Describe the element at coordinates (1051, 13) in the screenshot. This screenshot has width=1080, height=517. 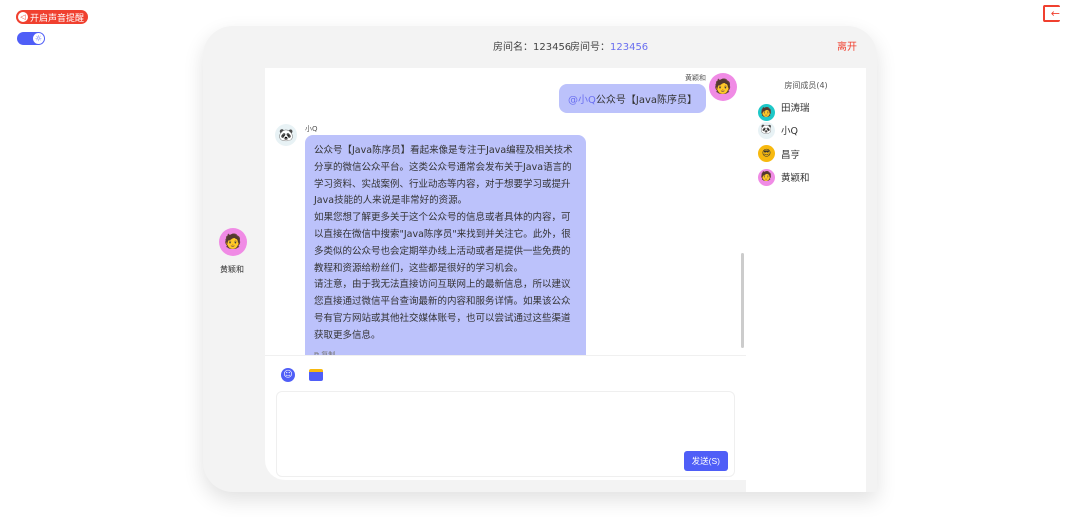
I see `exit-icon: ←` at that location.